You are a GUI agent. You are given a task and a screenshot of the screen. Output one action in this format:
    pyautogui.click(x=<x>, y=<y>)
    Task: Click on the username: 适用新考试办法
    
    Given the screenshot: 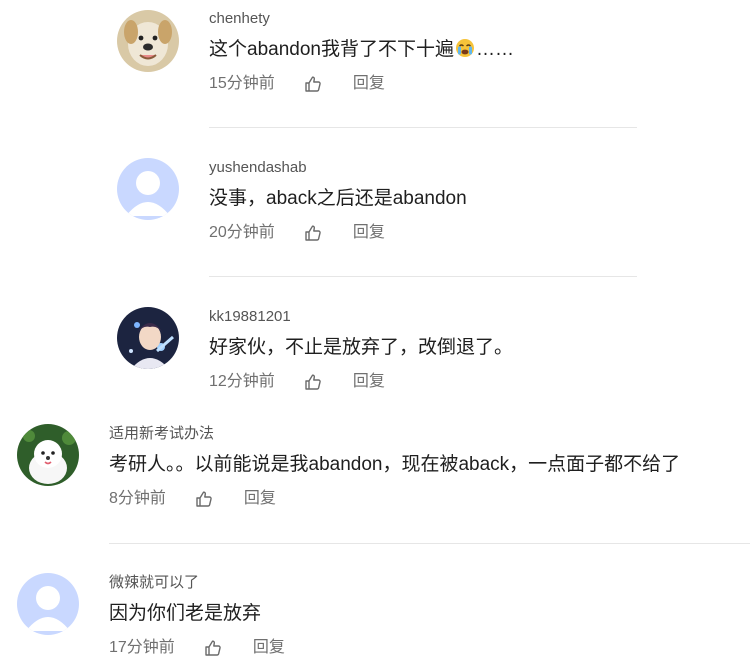 What is the action you would take?
    pyautogui.click(x=161, y=434)
    